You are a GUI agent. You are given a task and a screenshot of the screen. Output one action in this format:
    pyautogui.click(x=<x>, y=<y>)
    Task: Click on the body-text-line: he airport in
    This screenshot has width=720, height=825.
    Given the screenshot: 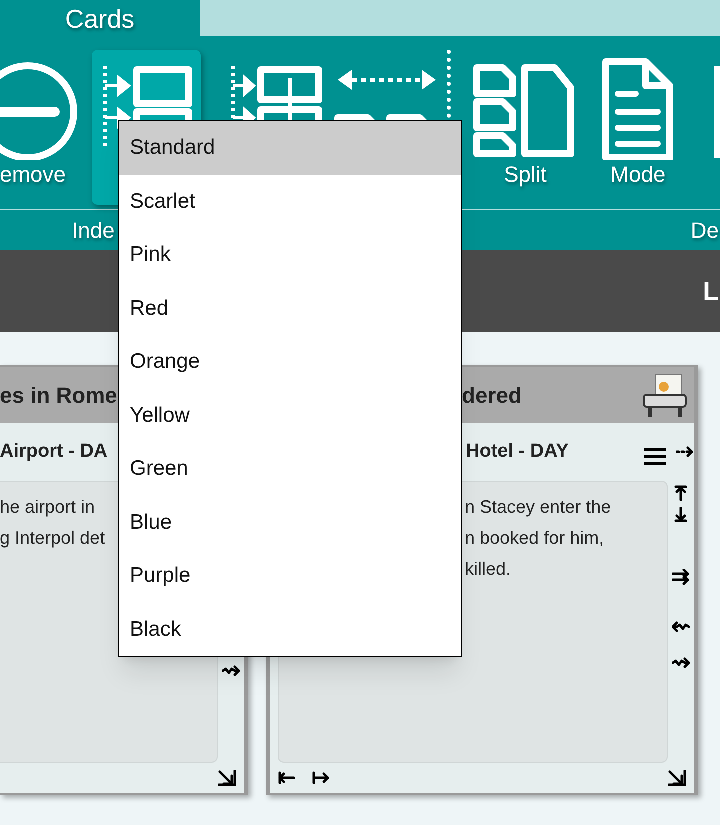 What is the action you would take?
    pyautogui.click(x=48, y=507)
    